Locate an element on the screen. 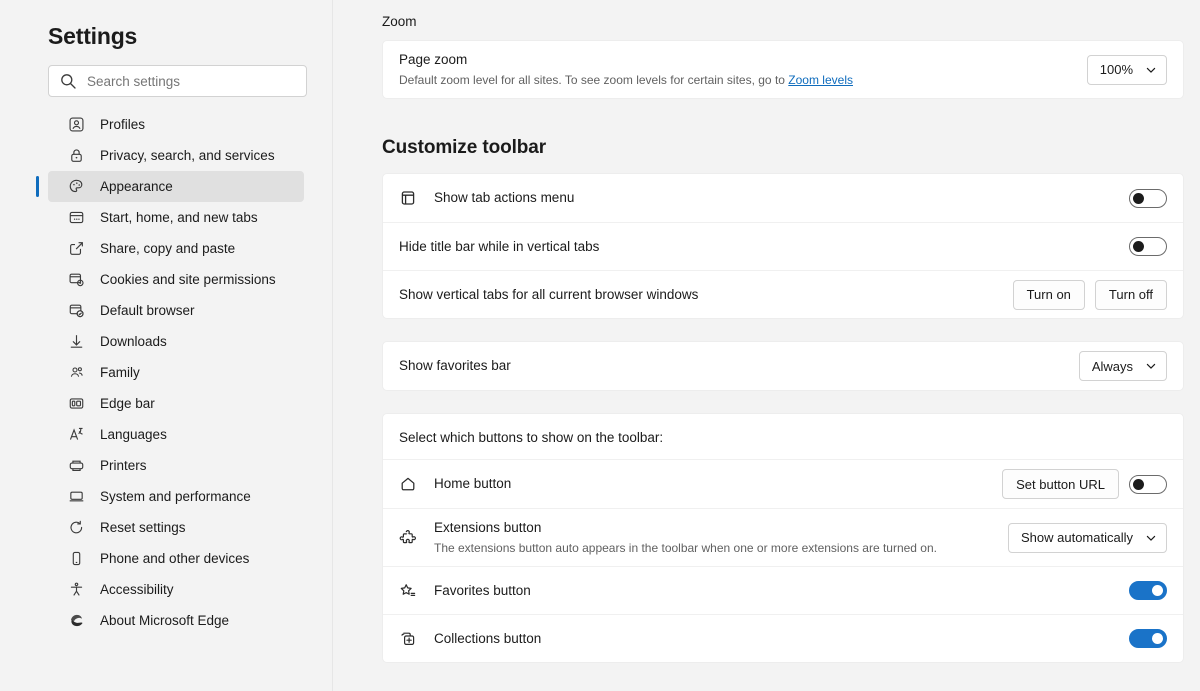 Image resolution: width=1200 pixels, height=691 pixels. page-zoom-title: Page zoom is located at coordinates (433, 59).